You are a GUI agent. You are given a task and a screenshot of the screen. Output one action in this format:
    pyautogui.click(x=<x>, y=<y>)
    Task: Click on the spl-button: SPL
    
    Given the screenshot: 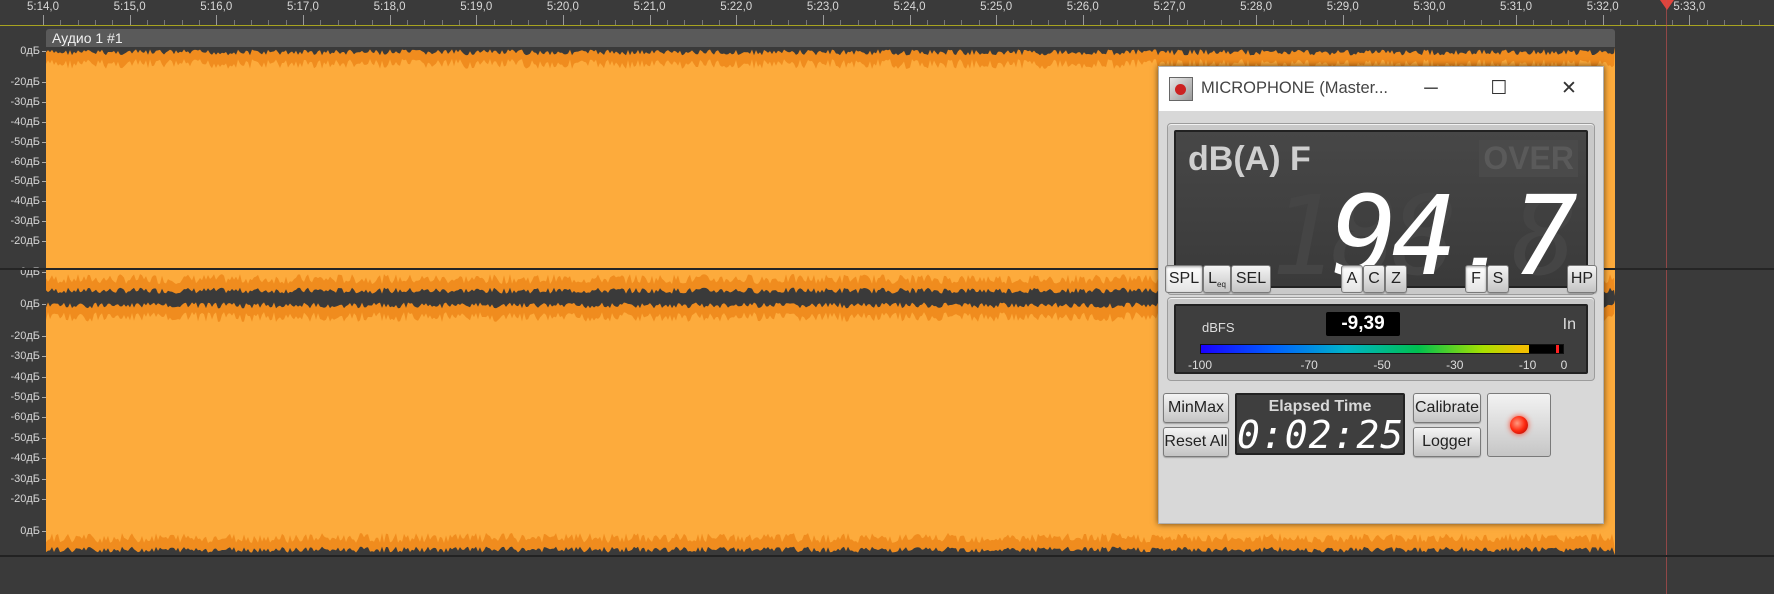 What is the action you would take?
    pyautogui.click(x=1184, y=279)
    